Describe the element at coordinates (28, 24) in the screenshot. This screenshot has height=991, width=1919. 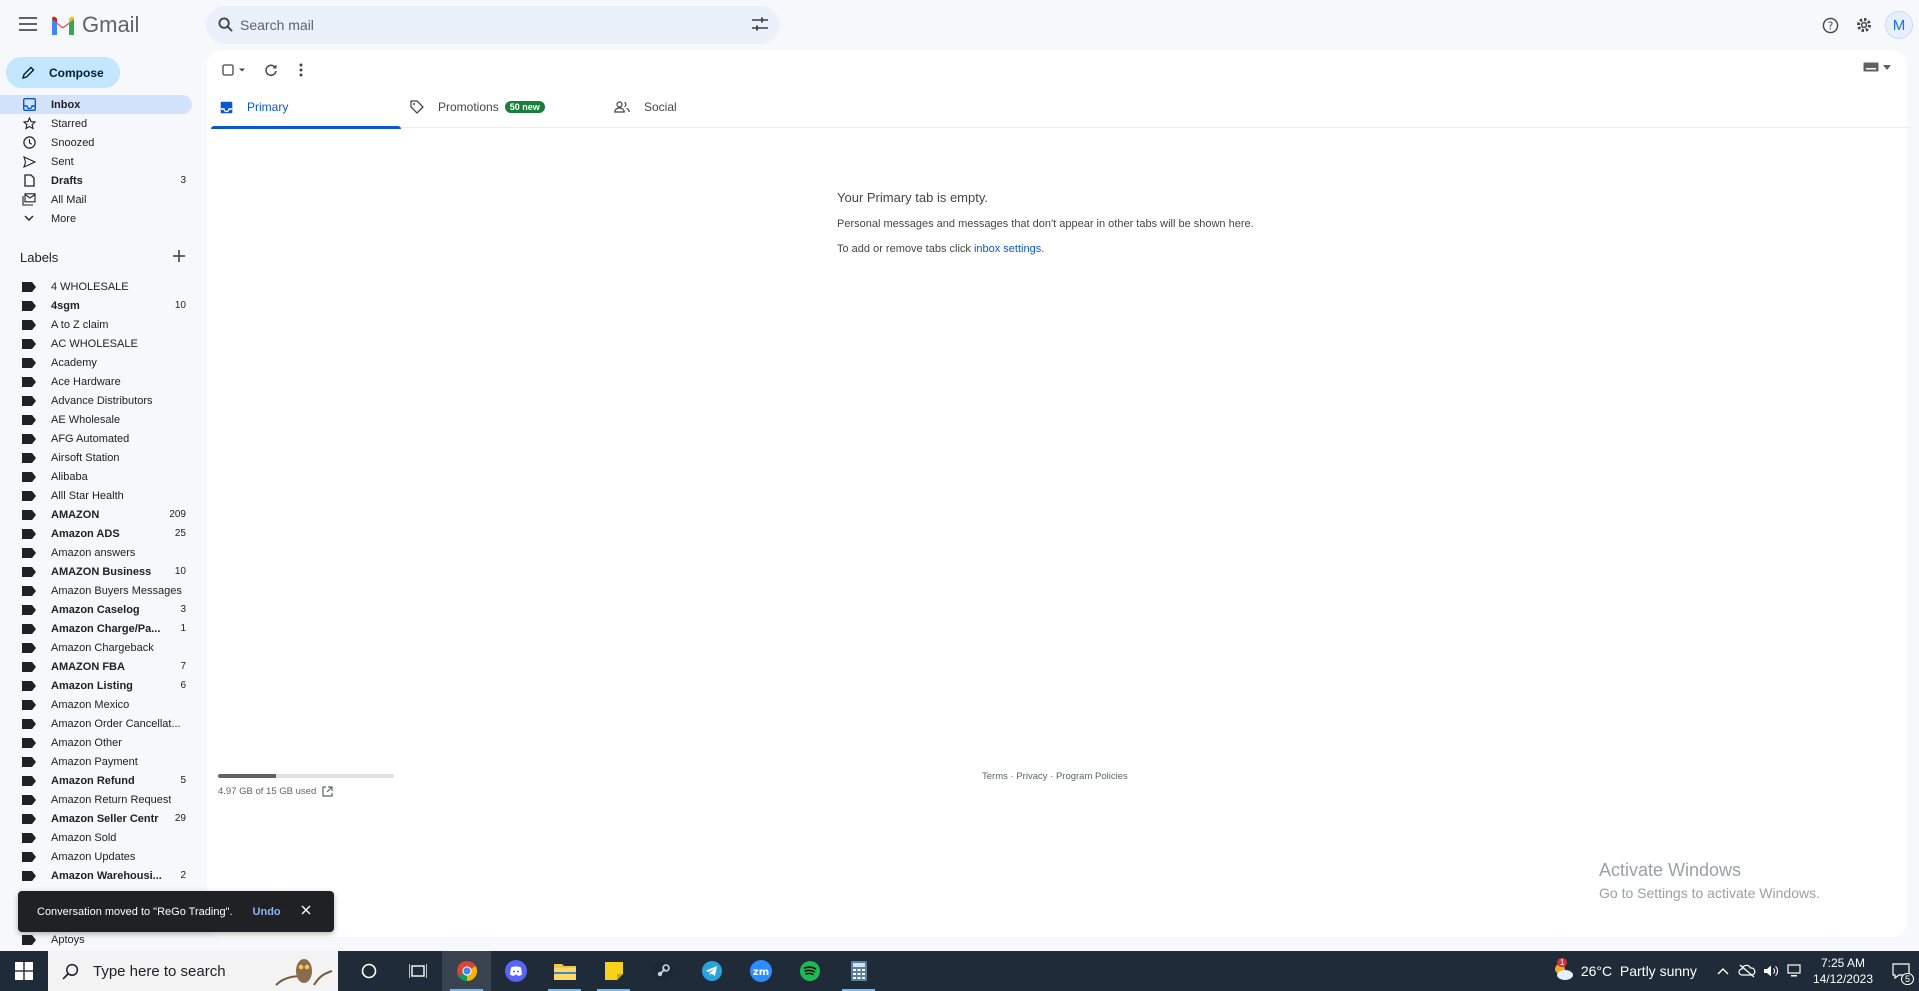
I see `main-menu-icon` at that location.